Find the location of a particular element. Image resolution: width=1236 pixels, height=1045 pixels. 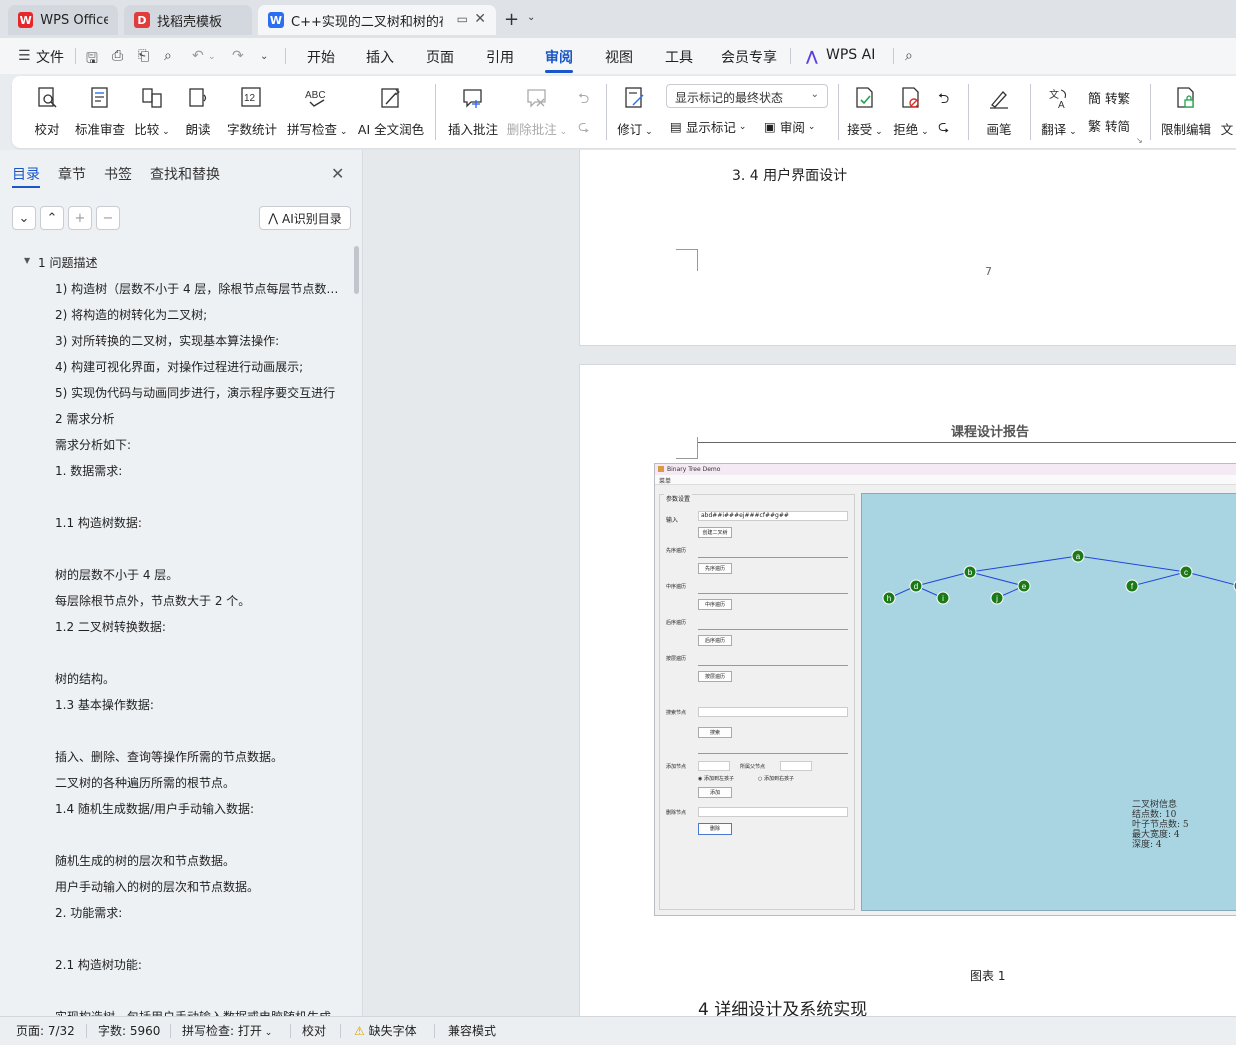

translate-button: 文A 翻译 ⌄ is located at coordinates (1059, 111).